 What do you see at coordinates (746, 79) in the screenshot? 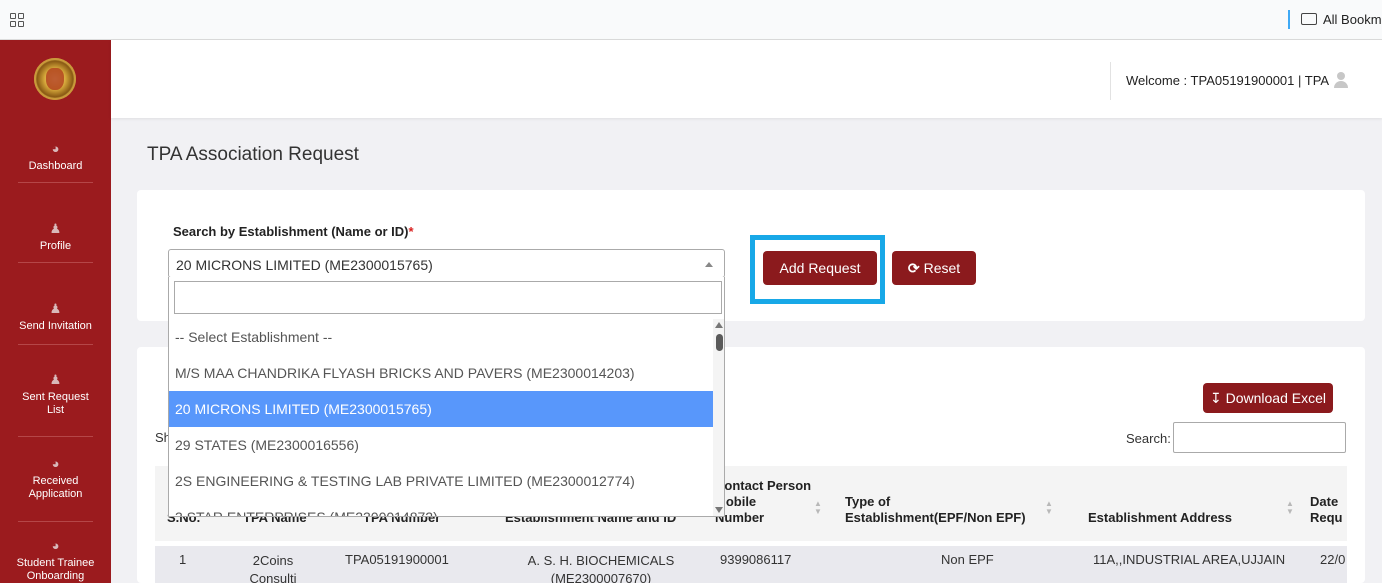
I see `top-header: Welcome : TPA05191900001 | TPA` at bounding box center [746, 79].